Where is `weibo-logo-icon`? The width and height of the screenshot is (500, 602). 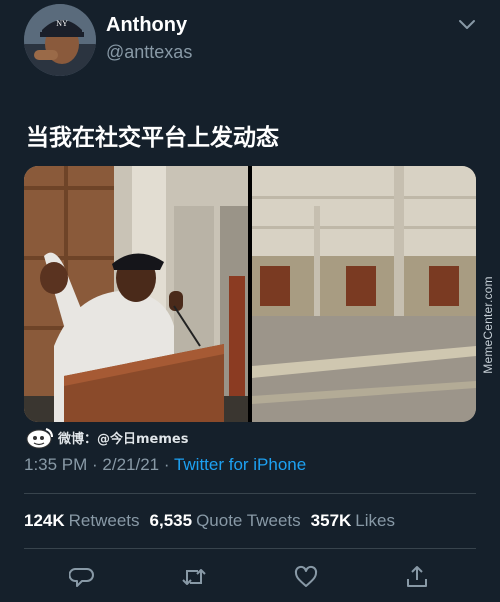
weibo-logo-icon is located at coordinates (39, 438).